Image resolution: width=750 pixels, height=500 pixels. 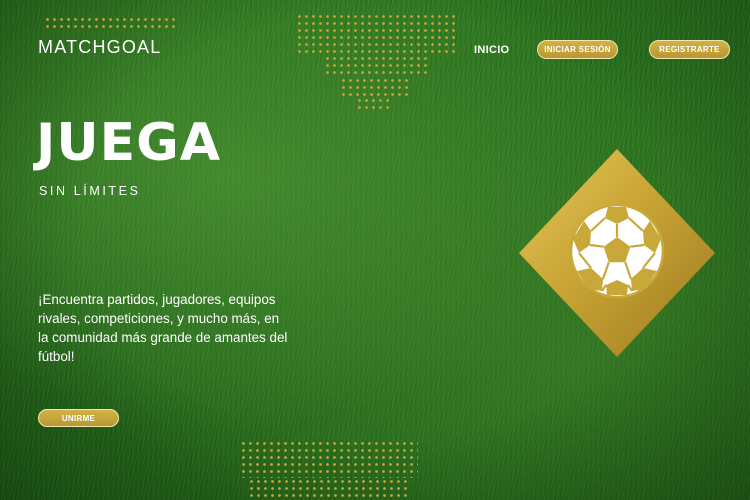 I want to click on register-button: REGISTRARTE, so click(x=689, y=49).